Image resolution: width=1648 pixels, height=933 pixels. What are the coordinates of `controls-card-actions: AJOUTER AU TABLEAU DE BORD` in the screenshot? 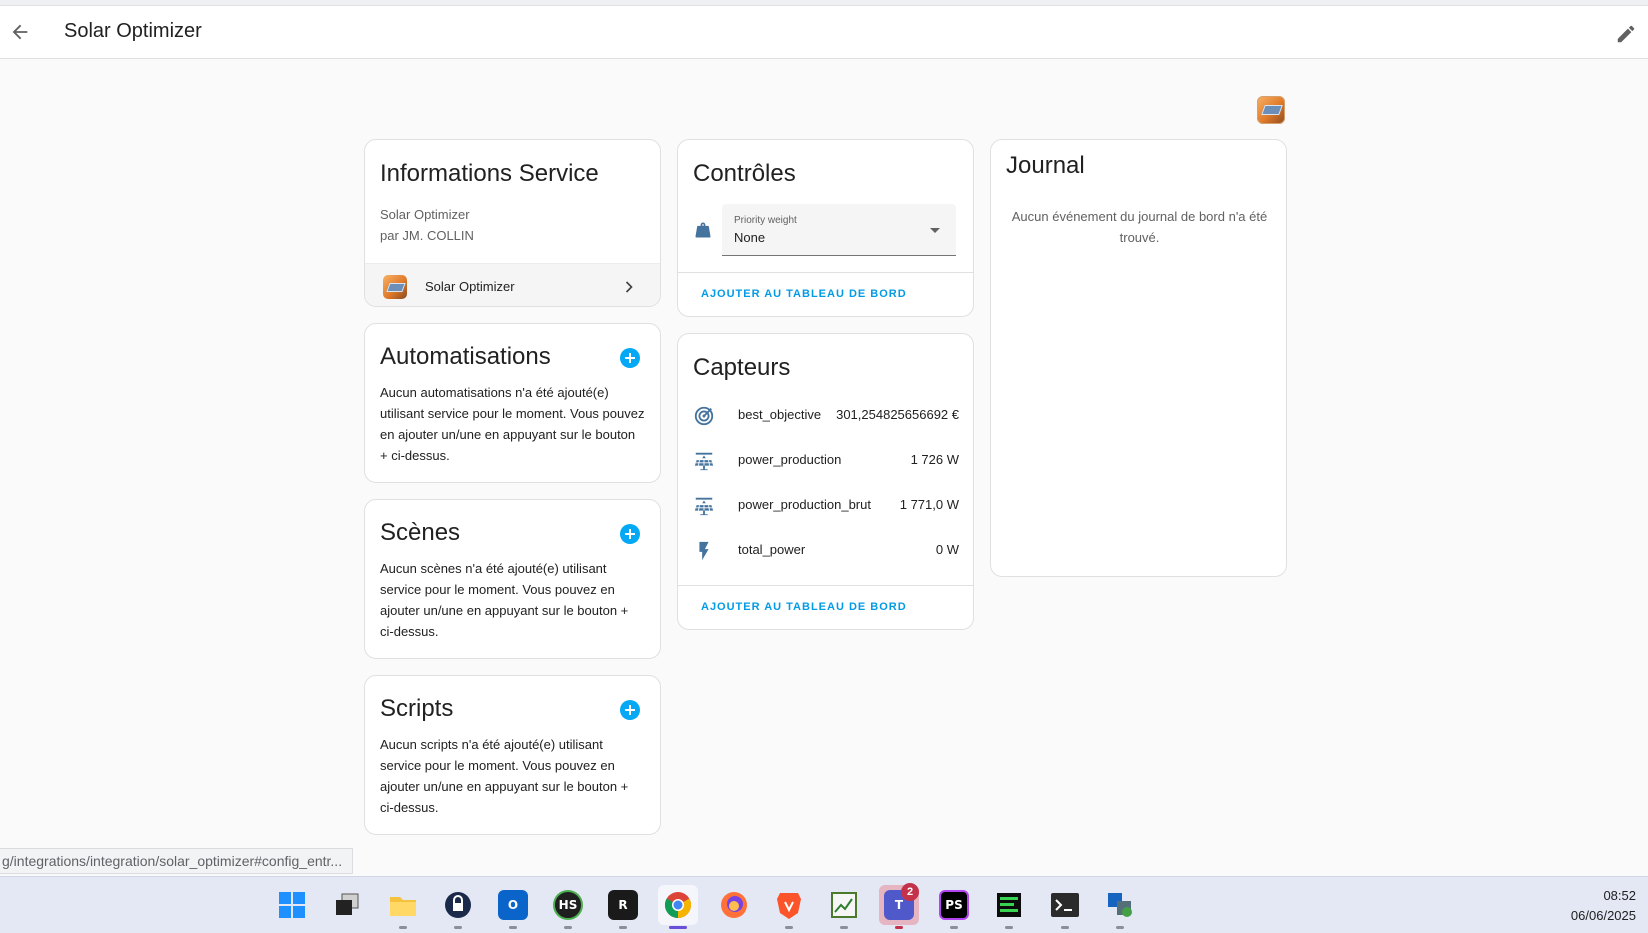 It's located at (825, 294).